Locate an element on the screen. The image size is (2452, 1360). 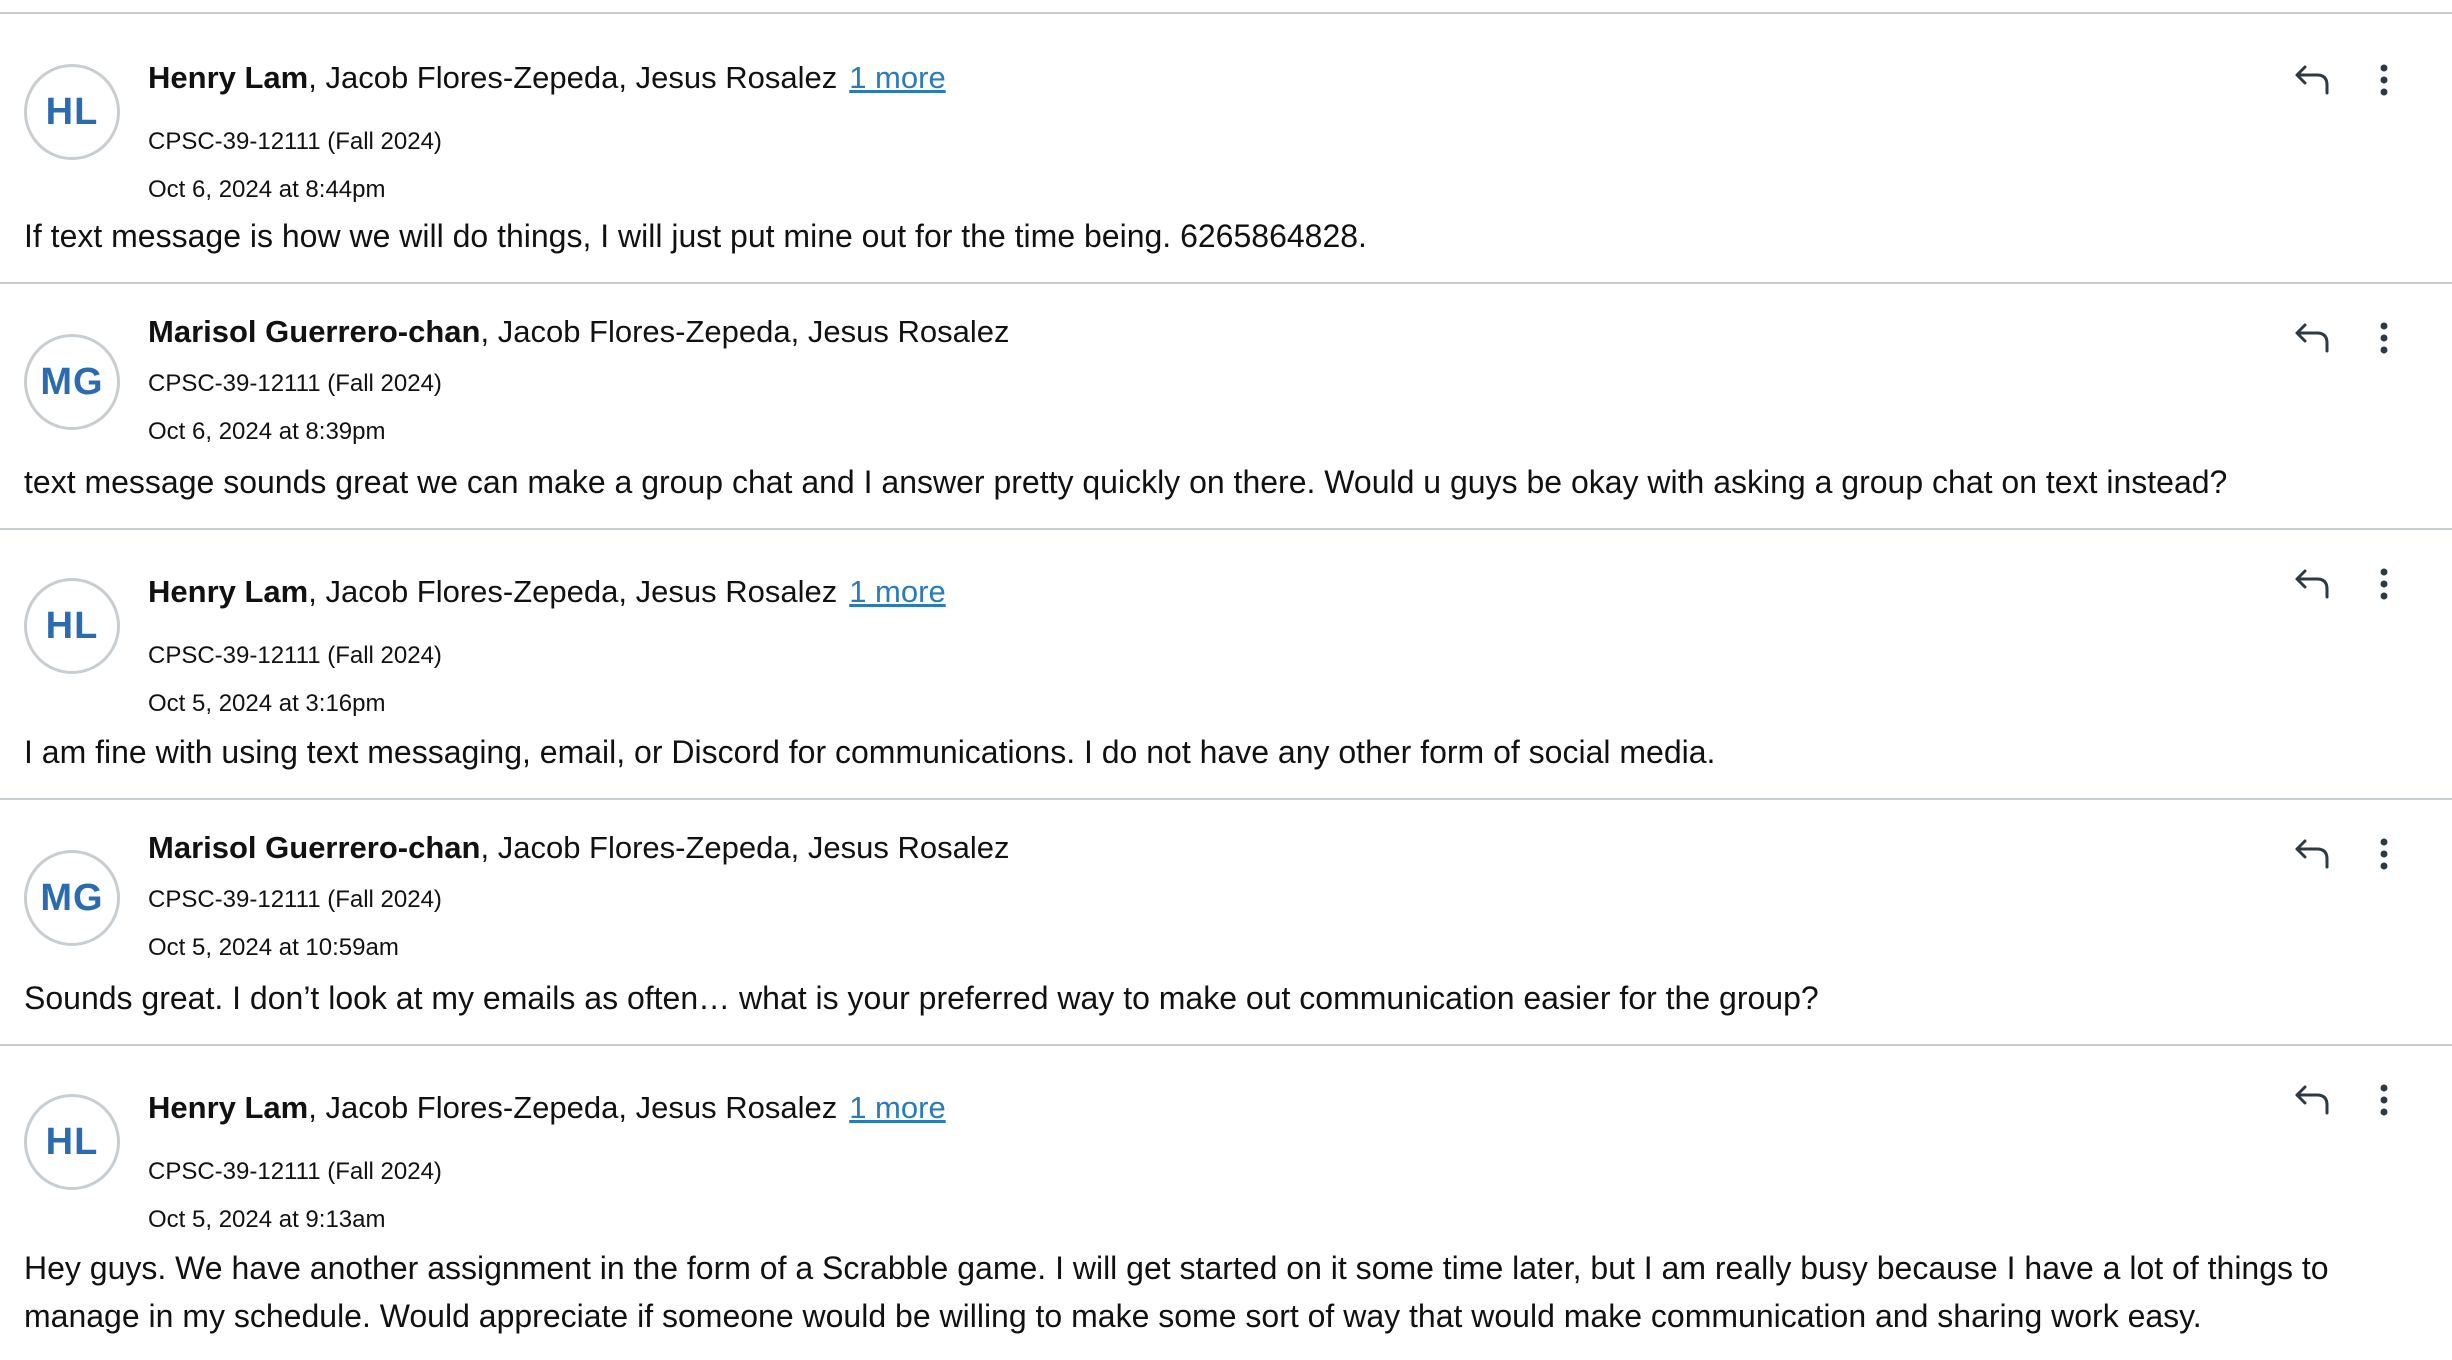
message-date: Oct 6, 2024 at 8:39pm is located at coordinates (267, 431).